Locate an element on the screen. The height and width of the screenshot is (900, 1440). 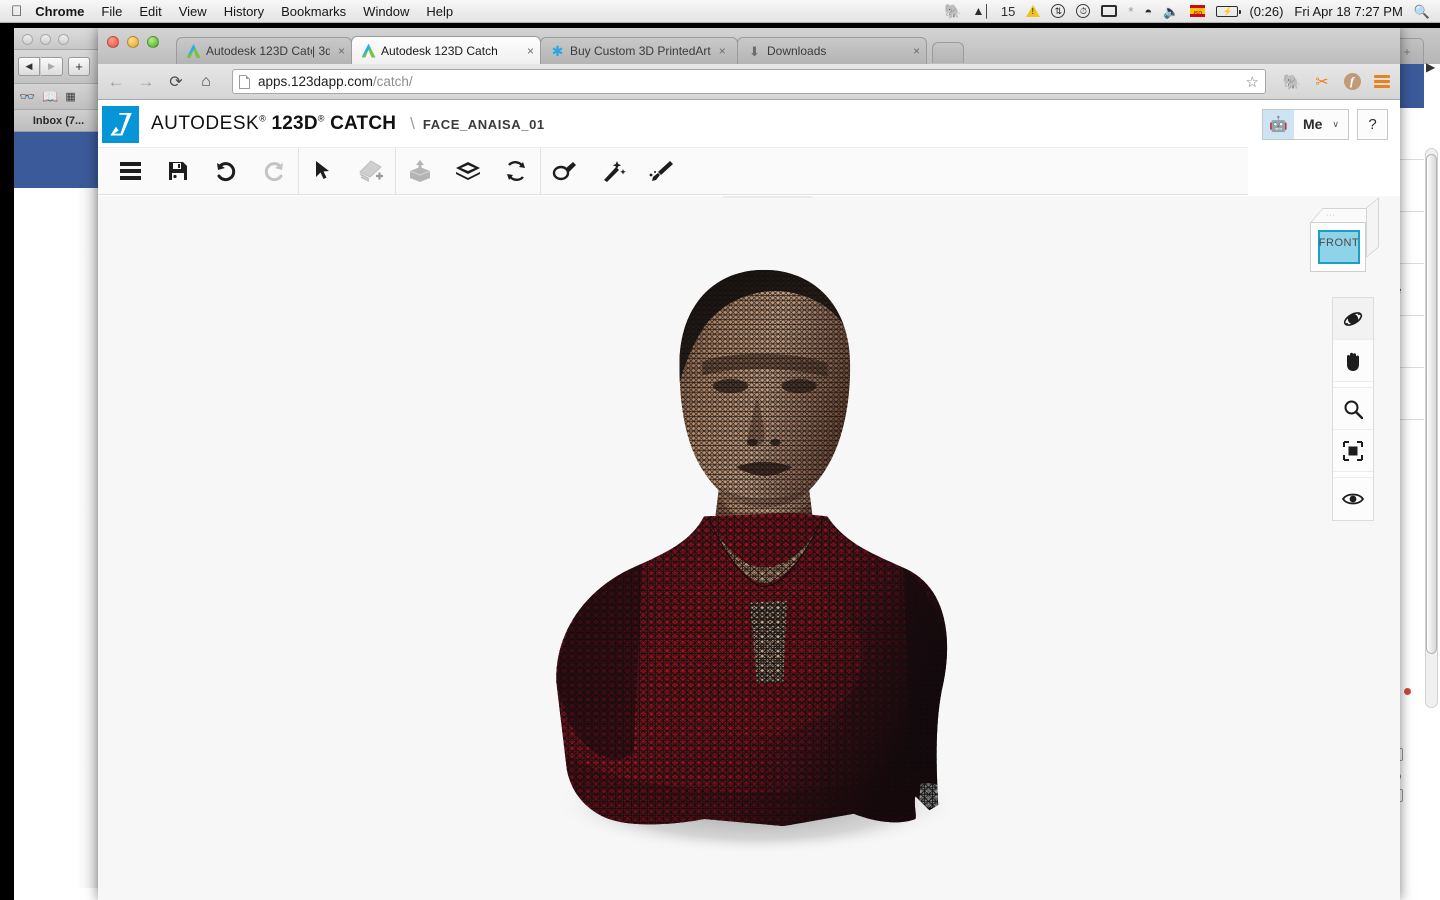
orbit-tool is located at coordinates (1353, 319).